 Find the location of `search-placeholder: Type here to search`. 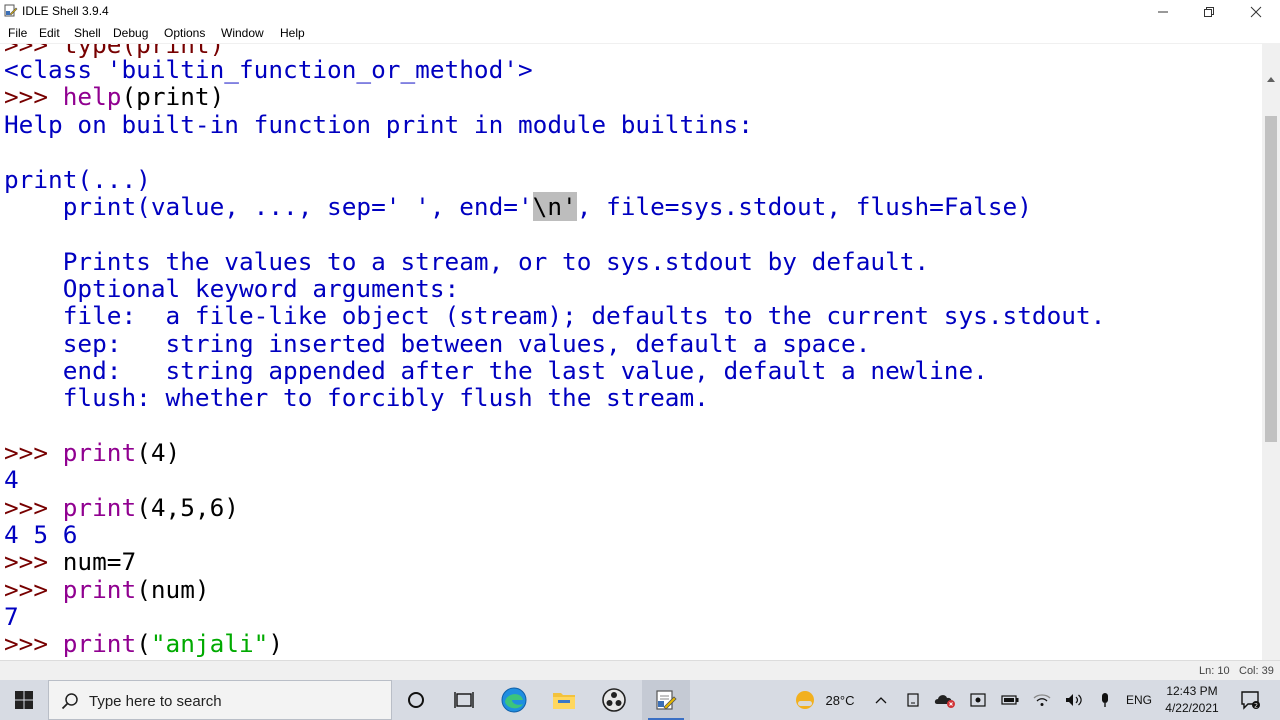

search-placeholder: Type here to search is located at coordinates (155, 701).